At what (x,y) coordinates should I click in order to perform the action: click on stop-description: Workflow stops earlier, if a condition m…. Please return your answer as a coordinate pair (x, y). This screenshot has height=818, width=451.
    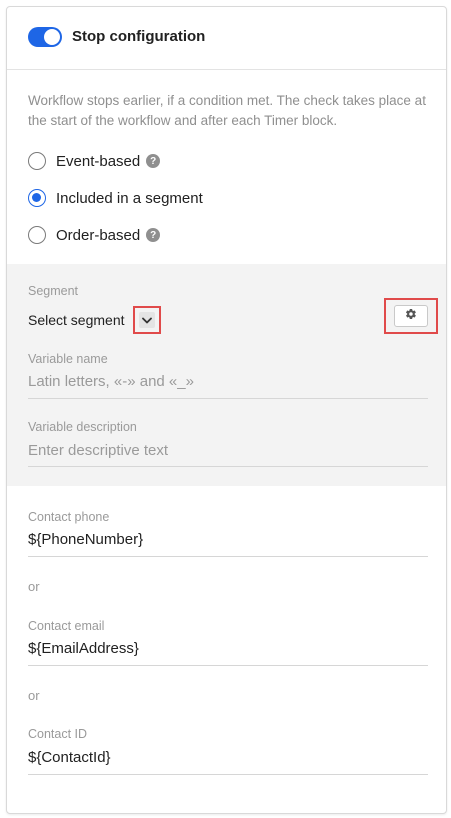
    Looking at the image, I should click on (227, 110).